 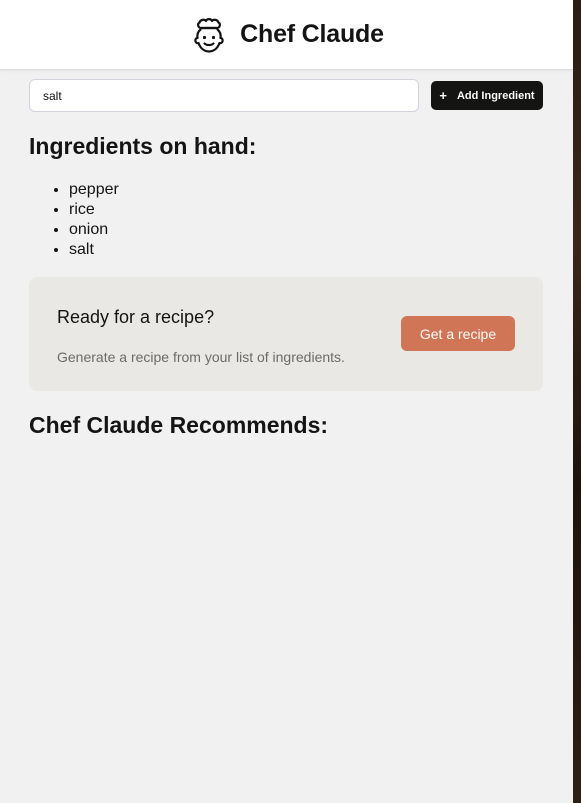 I want to click on add-ingredient-form: + Add Ingredient, so click(x=286, y=95).